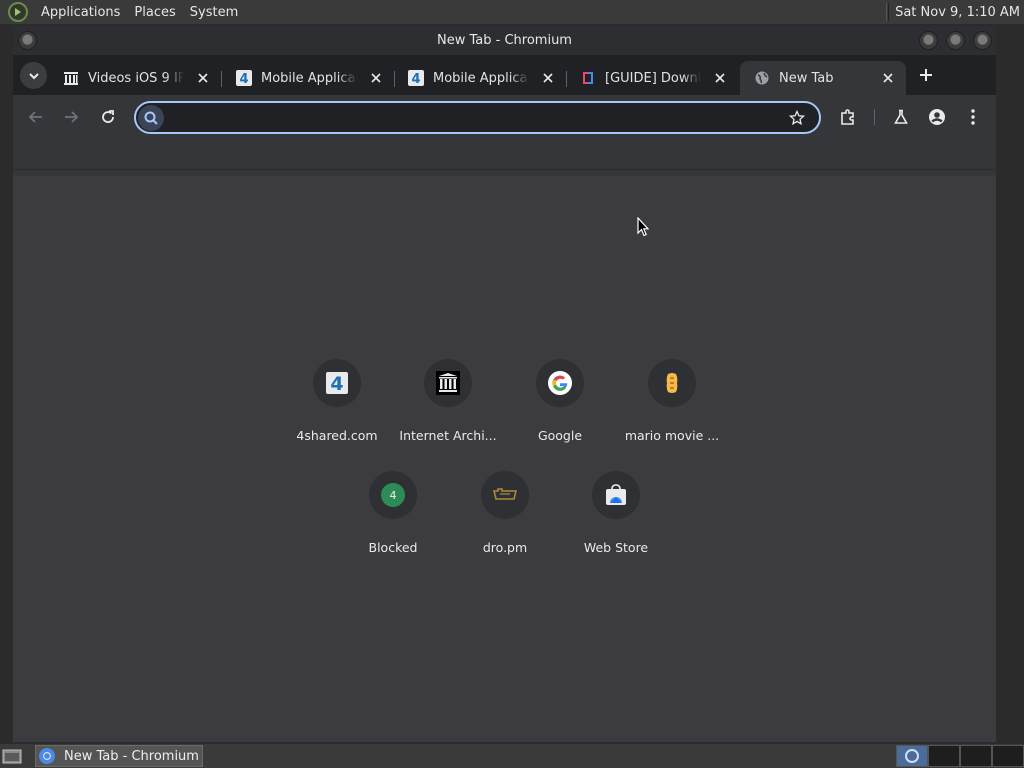 This screenshot has width=1024, height=768. I want to click on mouse-cursor-icon, so click(643, 227).